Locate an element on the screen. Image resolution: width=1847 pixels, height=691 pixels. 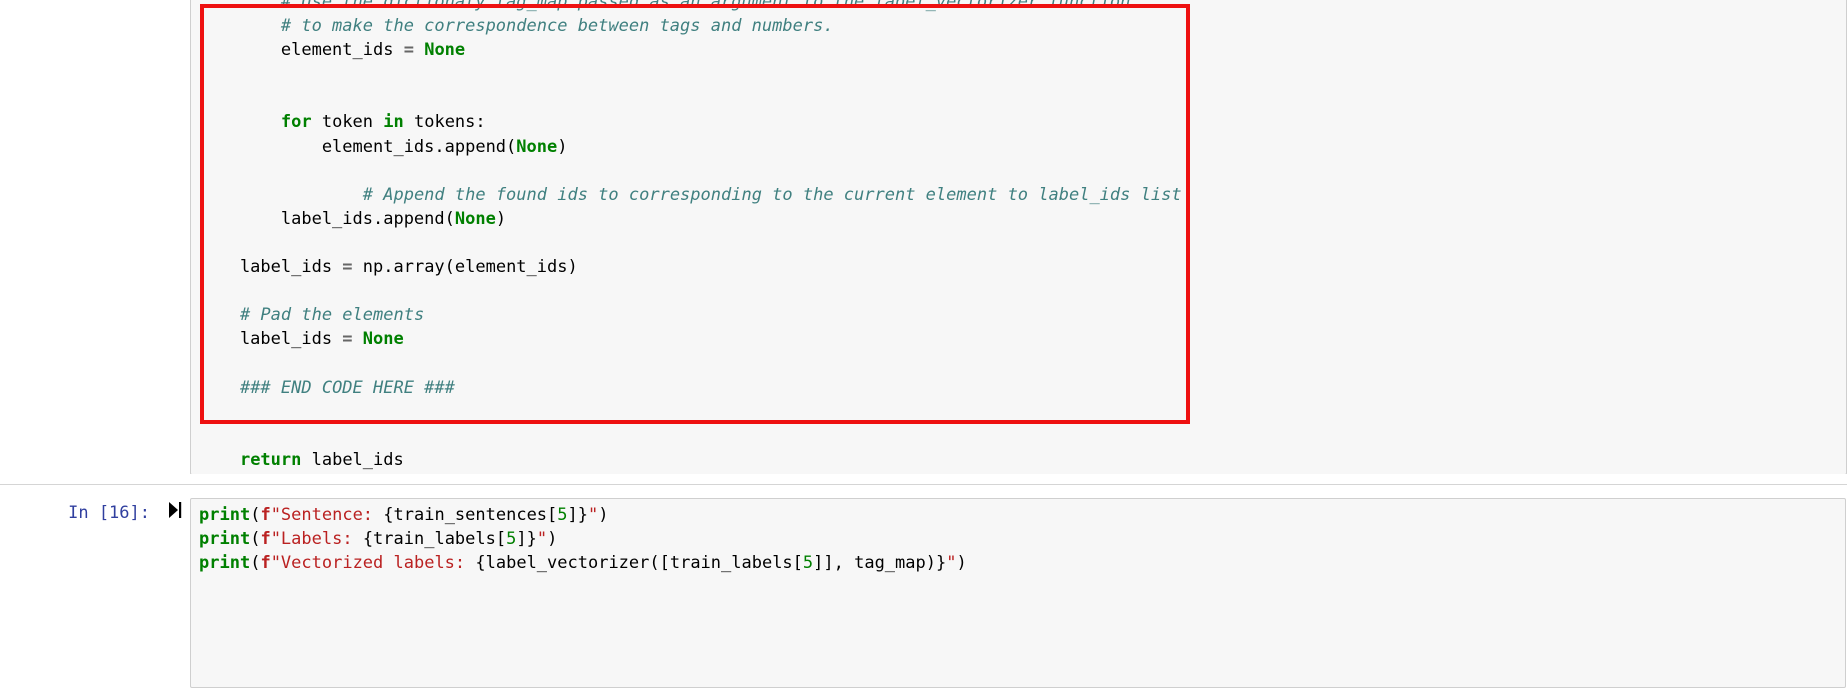
code-comment-line: # Pad the elements is located at coordinates (332, 315).